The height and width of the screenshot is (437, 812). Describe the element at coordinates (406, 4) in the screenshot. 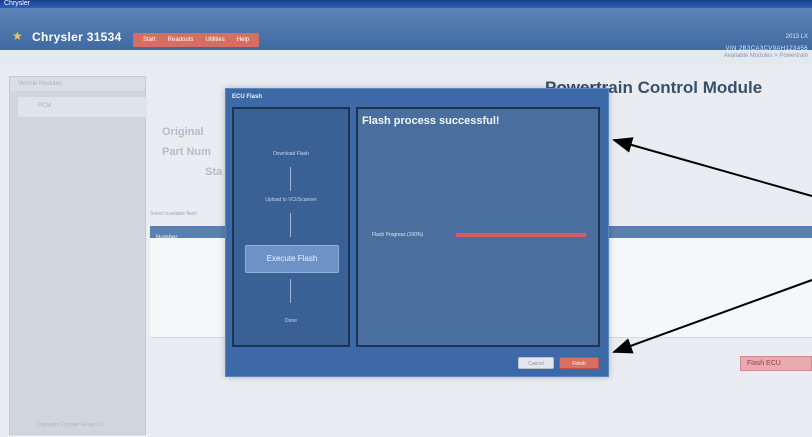

I see `title-bar: Chrysler` at that location.